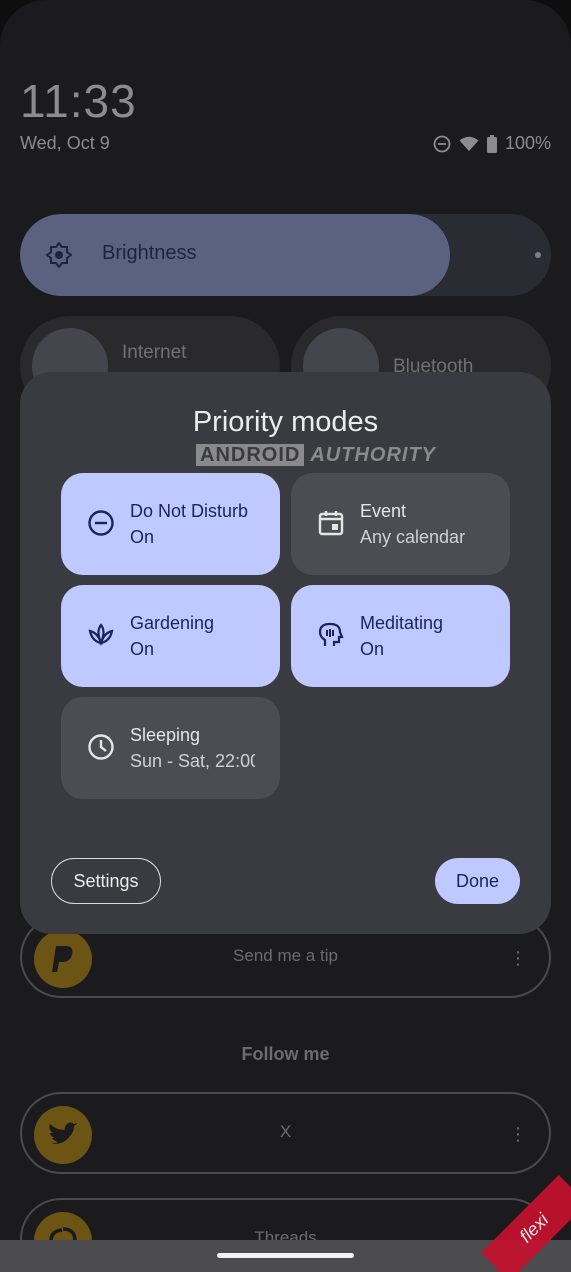 The height and width of the screenshot is (1272, 571). What do you see at coordinates (192, 761) in the screenshot?
I see `mode-state: Sun - Sat, 22:00` at bounding box center [192, 761].